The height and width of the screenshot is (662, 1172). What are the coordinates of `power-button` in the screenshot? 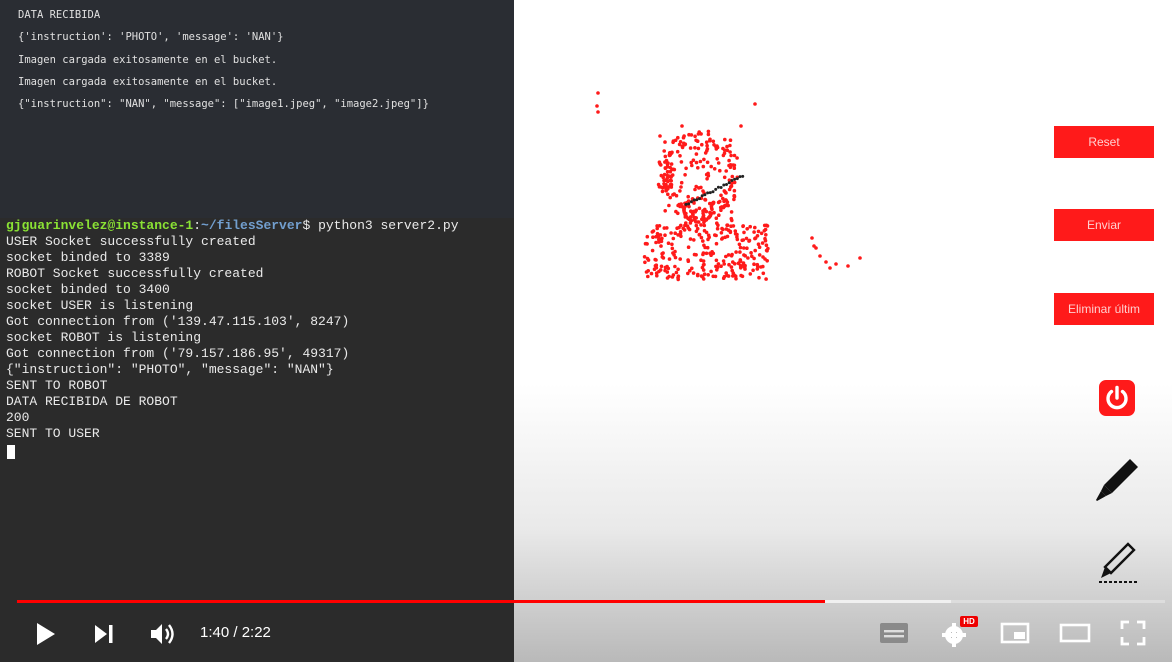 It's located at (1117, 398).